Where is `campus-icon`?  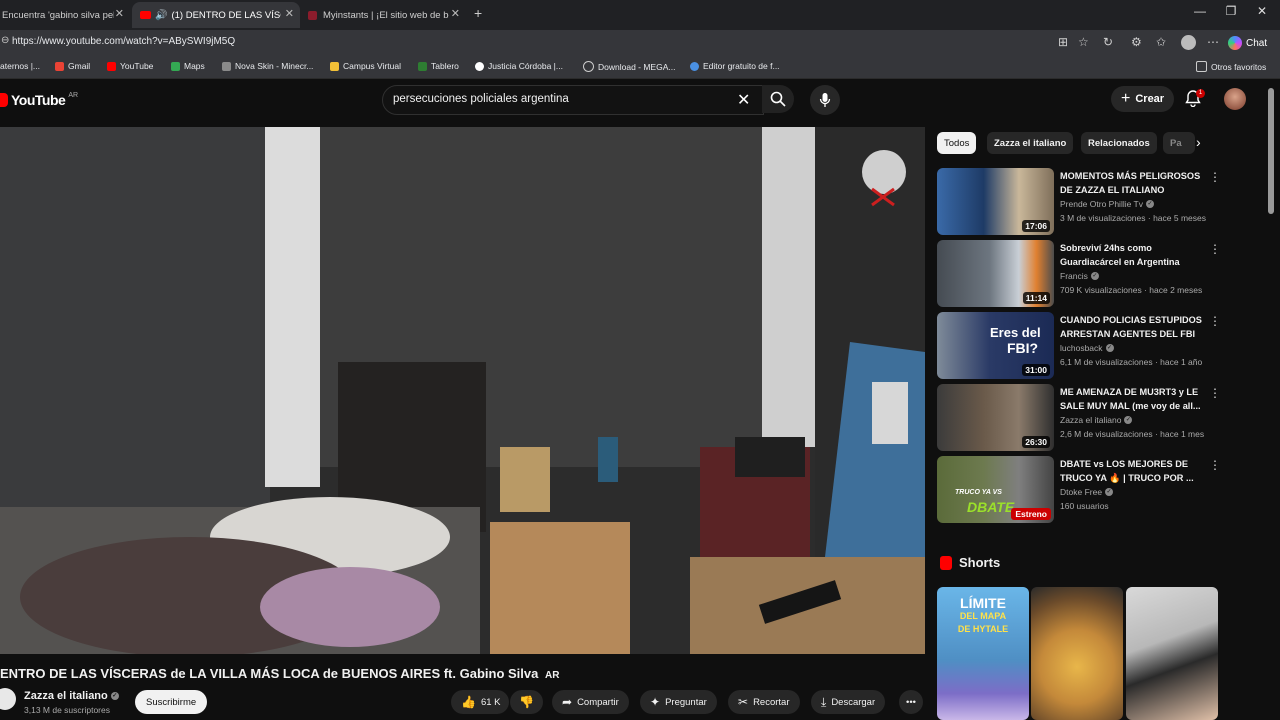
campus-icon is located at coordinates (334, 66).